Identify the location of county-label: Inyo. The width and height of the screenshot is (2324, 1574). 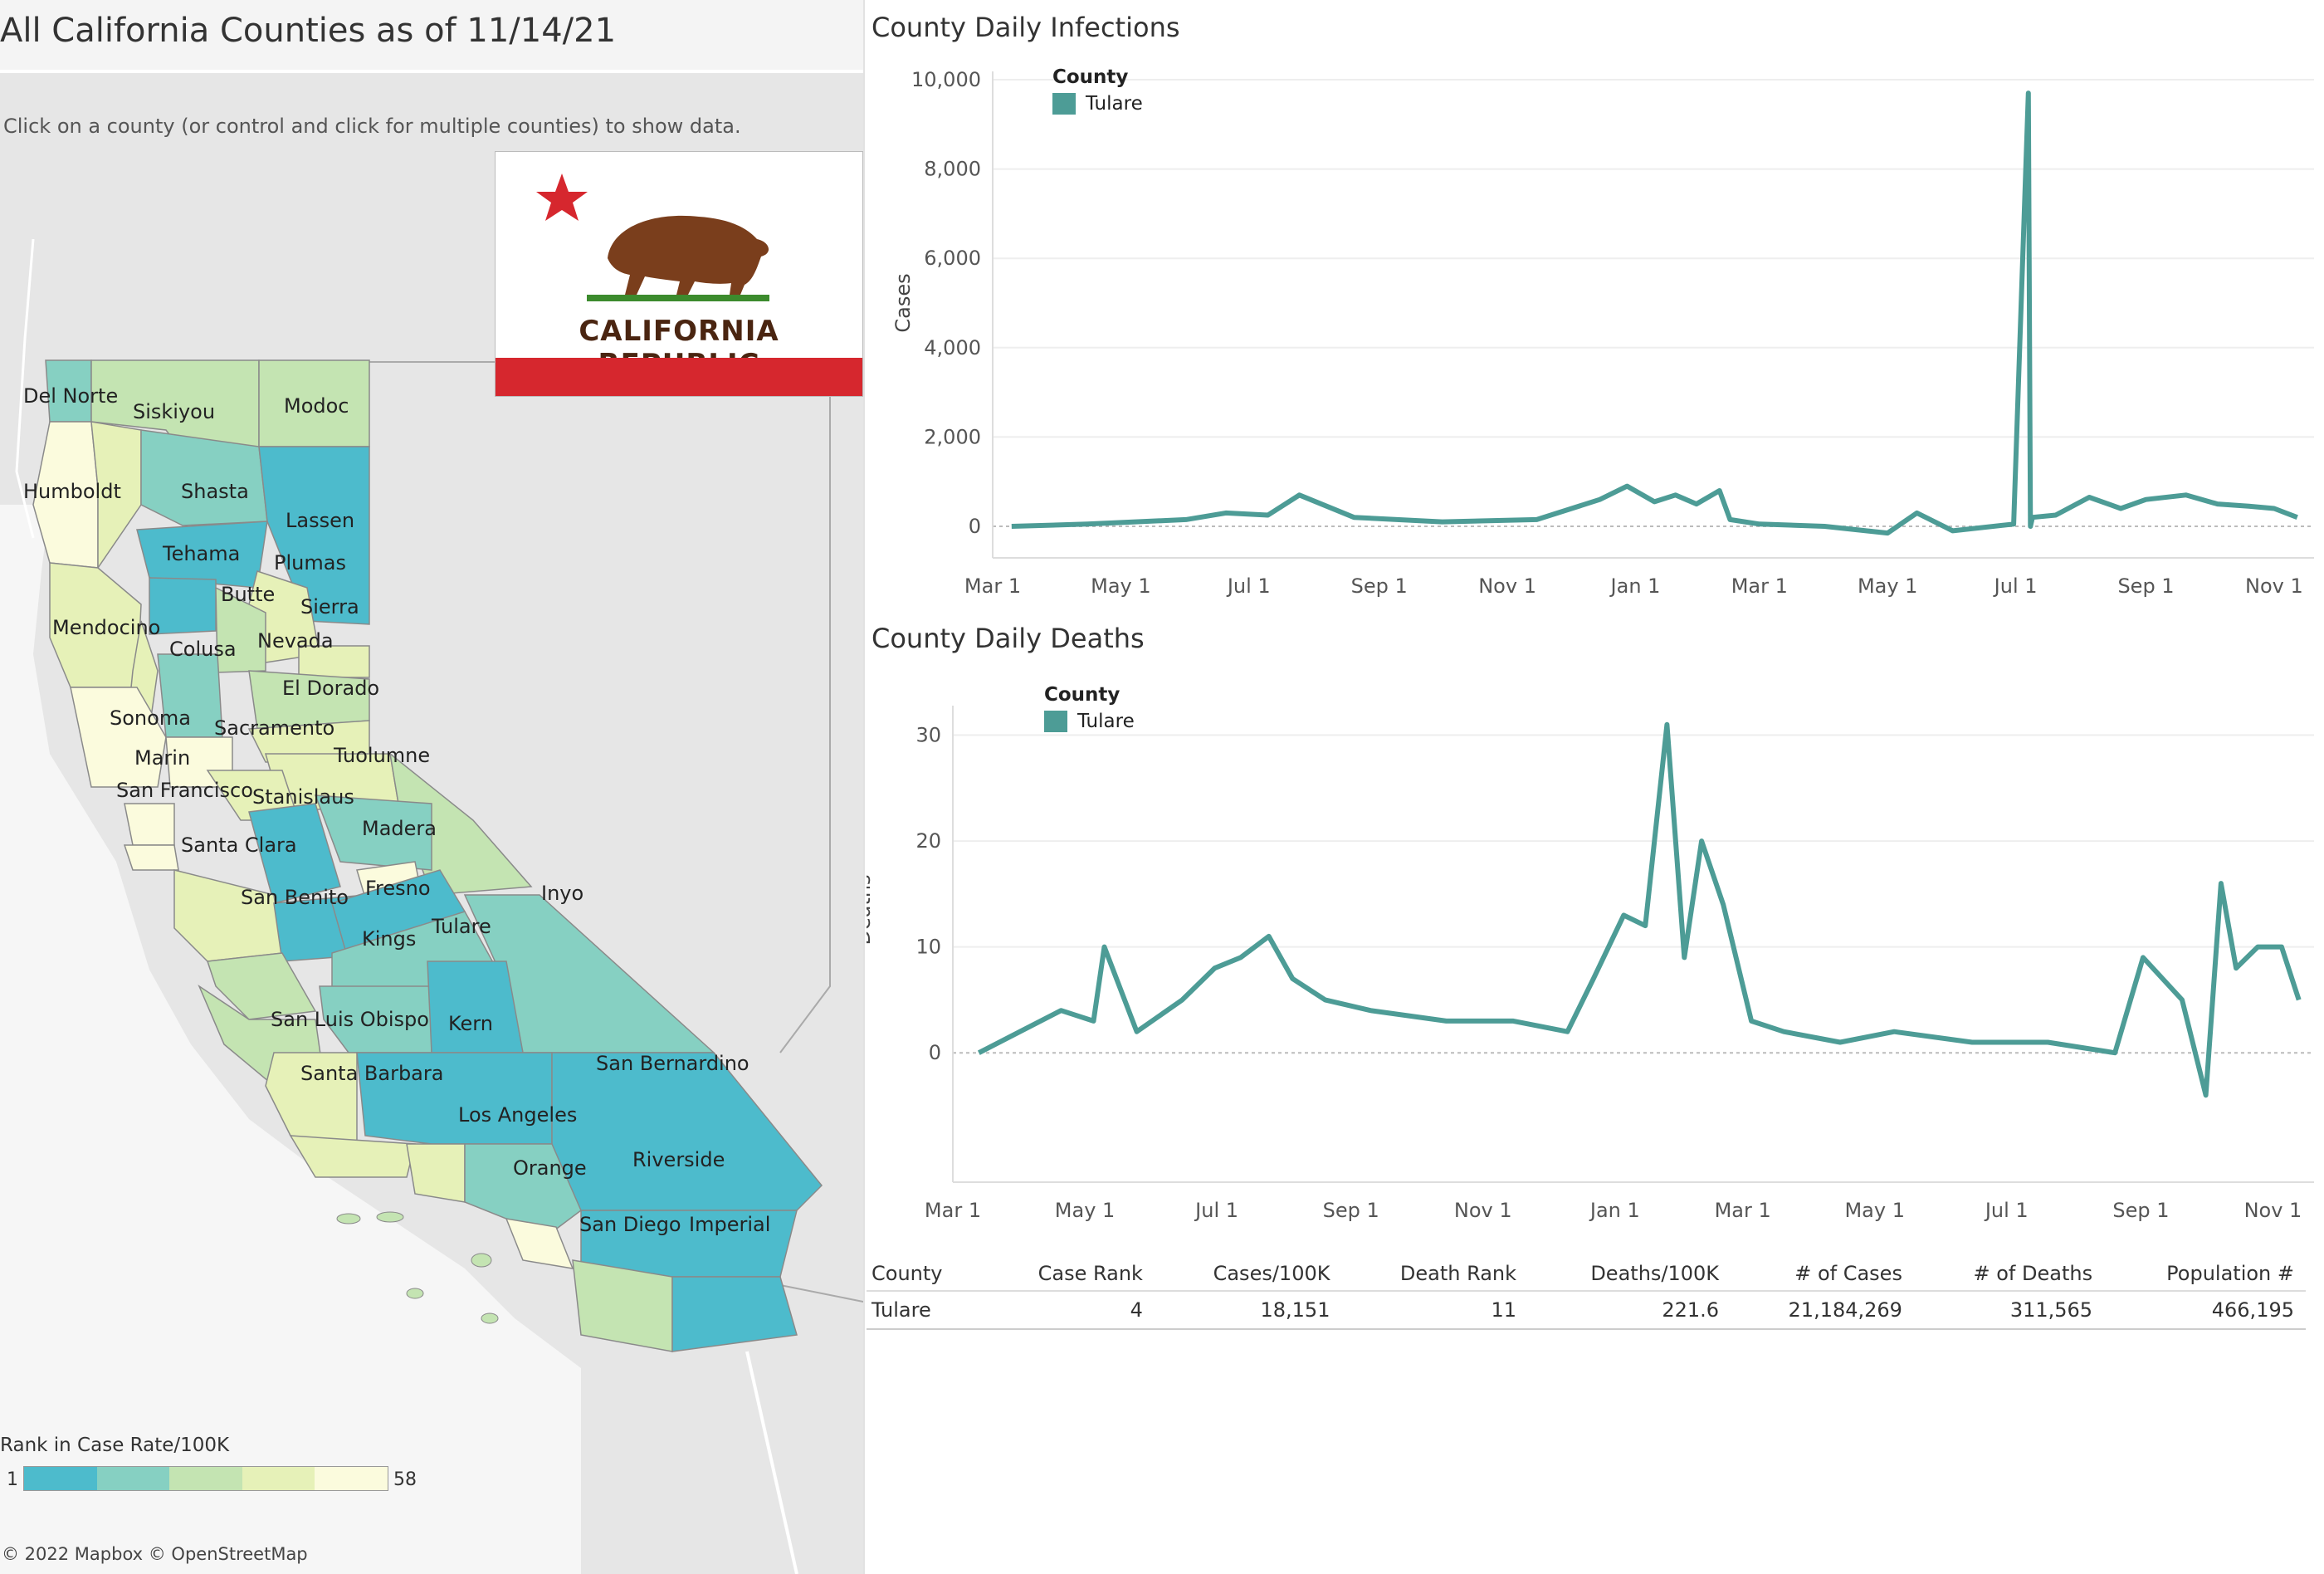
(562, 893).